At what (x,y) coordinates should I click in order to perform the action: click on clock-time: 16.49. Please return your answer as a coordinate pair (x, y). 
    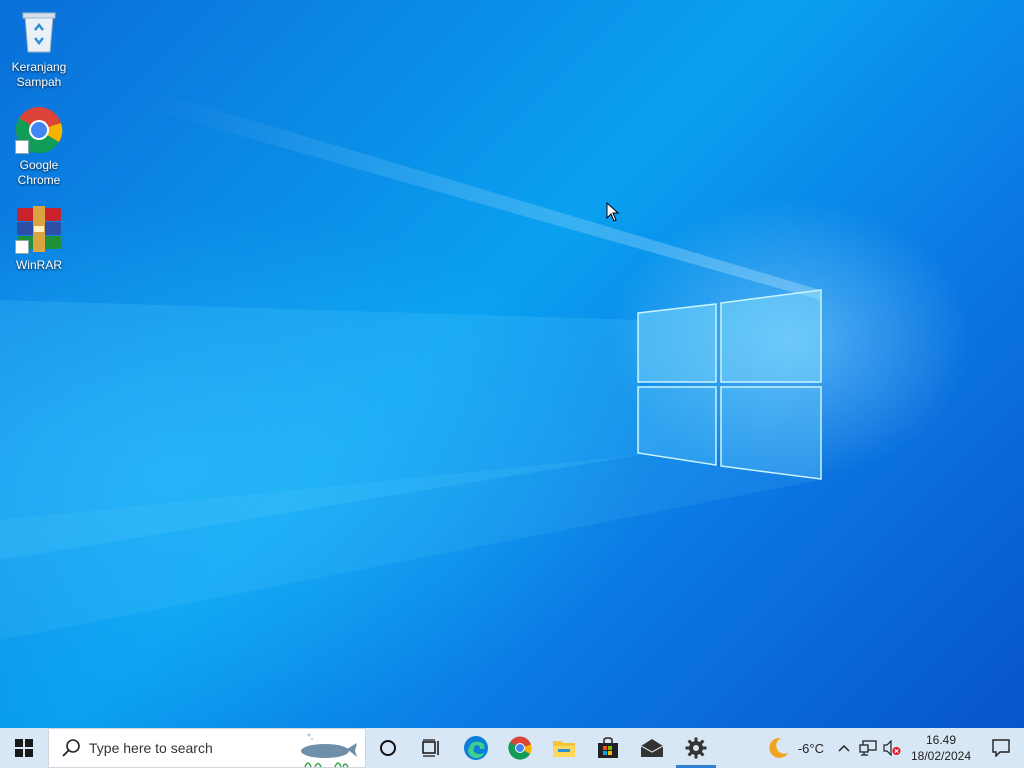
    Looking at the image, I should click on (941, 740).